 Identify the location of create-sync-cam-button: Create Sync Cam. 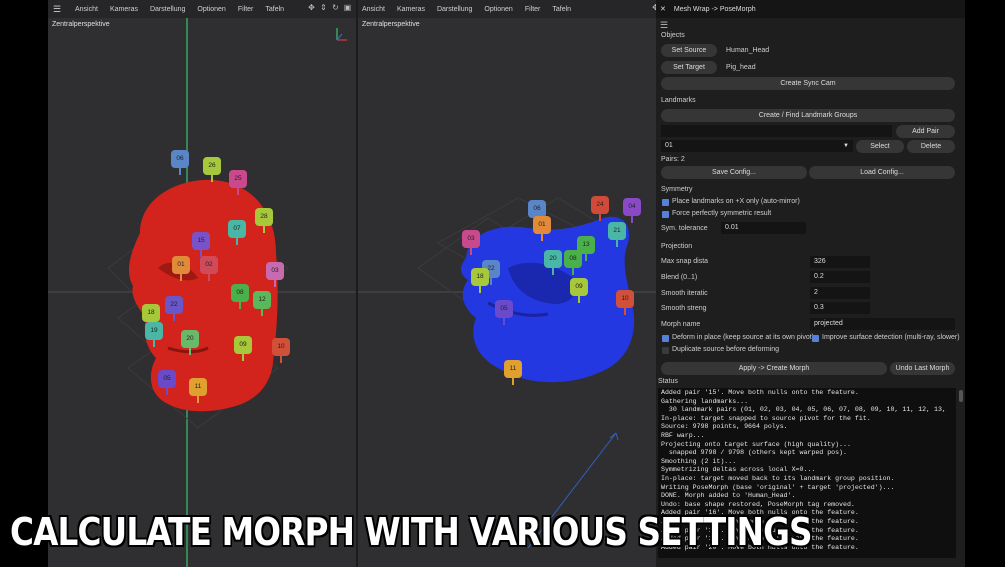
(808, 83).